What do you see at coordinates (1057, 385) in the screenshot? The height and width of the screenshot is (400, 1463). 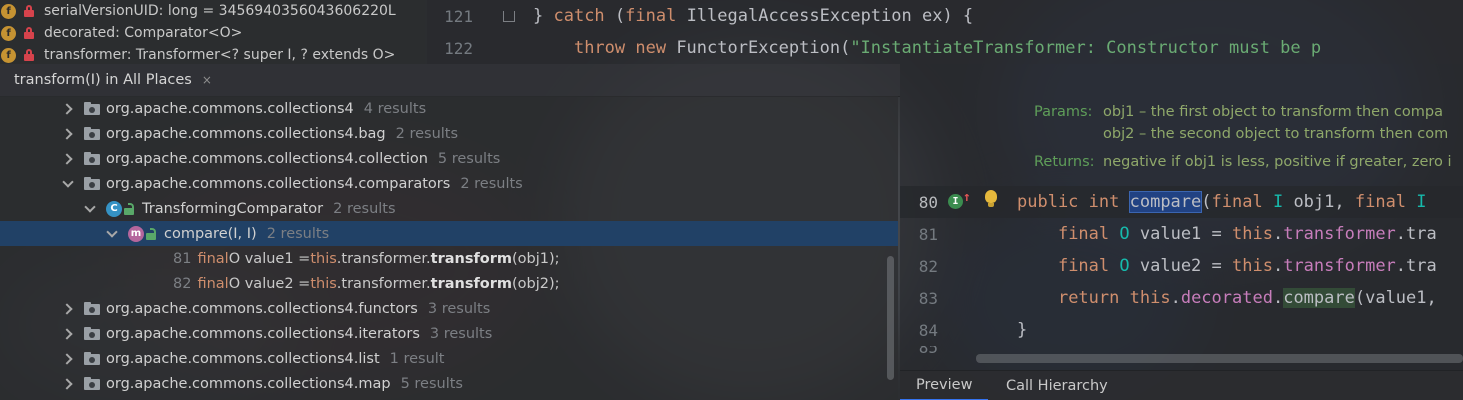 I see `tab-call-hierarchy: Call Hierarchy` at bounding box center [1057, 385].